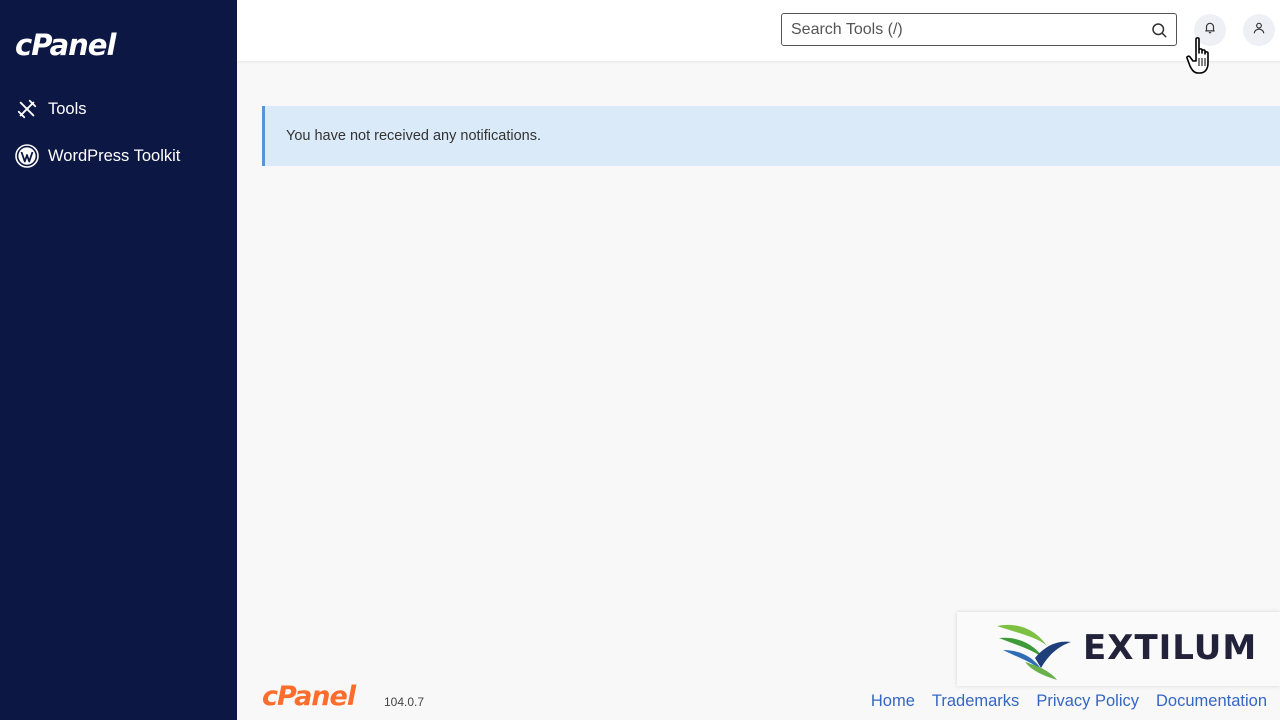 The image size is (1280, 720). I want to click on footer-link-trademarks: Trademarks, so click(975, 701).